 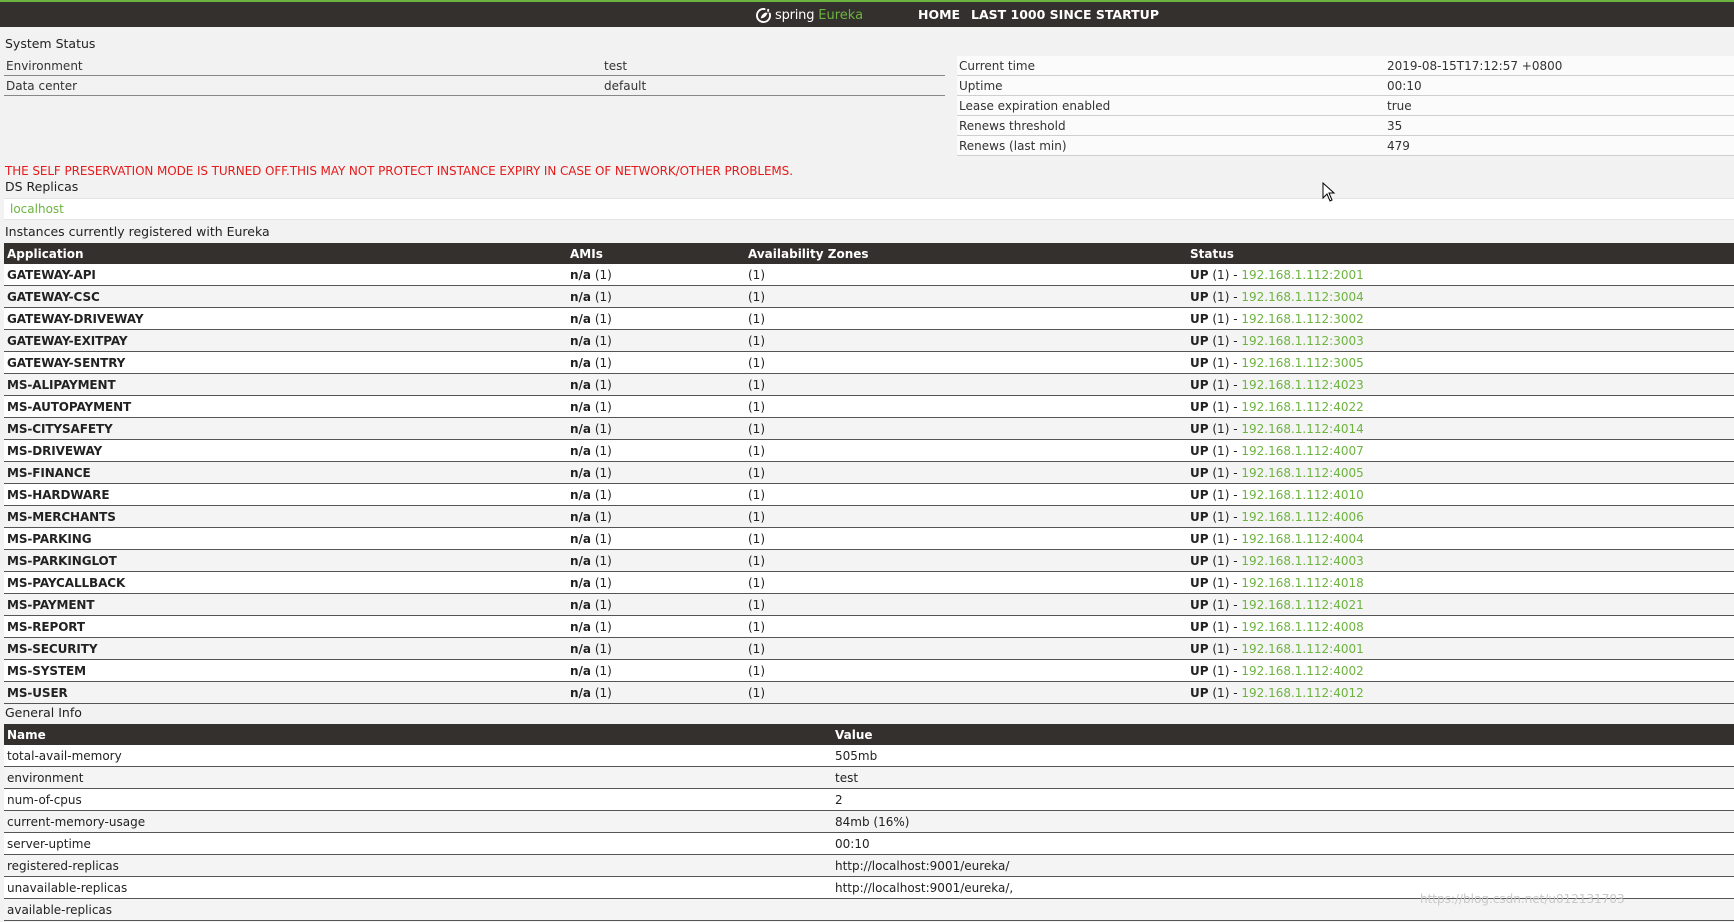 What do you see at coordinates (1559, 66) in the screenshot?
I see `status-value: 2019-08-15T17:12:57 +0800` at bounding box center [1559, 66].